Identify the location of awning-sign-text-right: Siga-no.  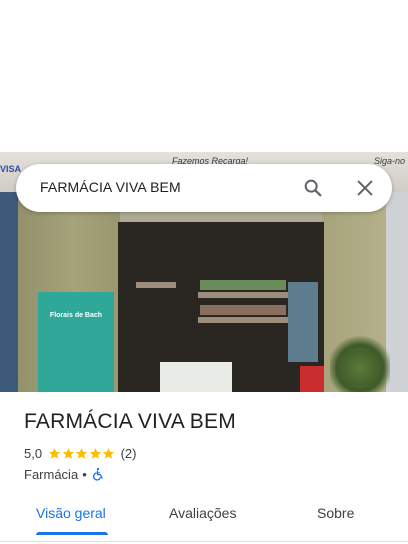
(390, 161).